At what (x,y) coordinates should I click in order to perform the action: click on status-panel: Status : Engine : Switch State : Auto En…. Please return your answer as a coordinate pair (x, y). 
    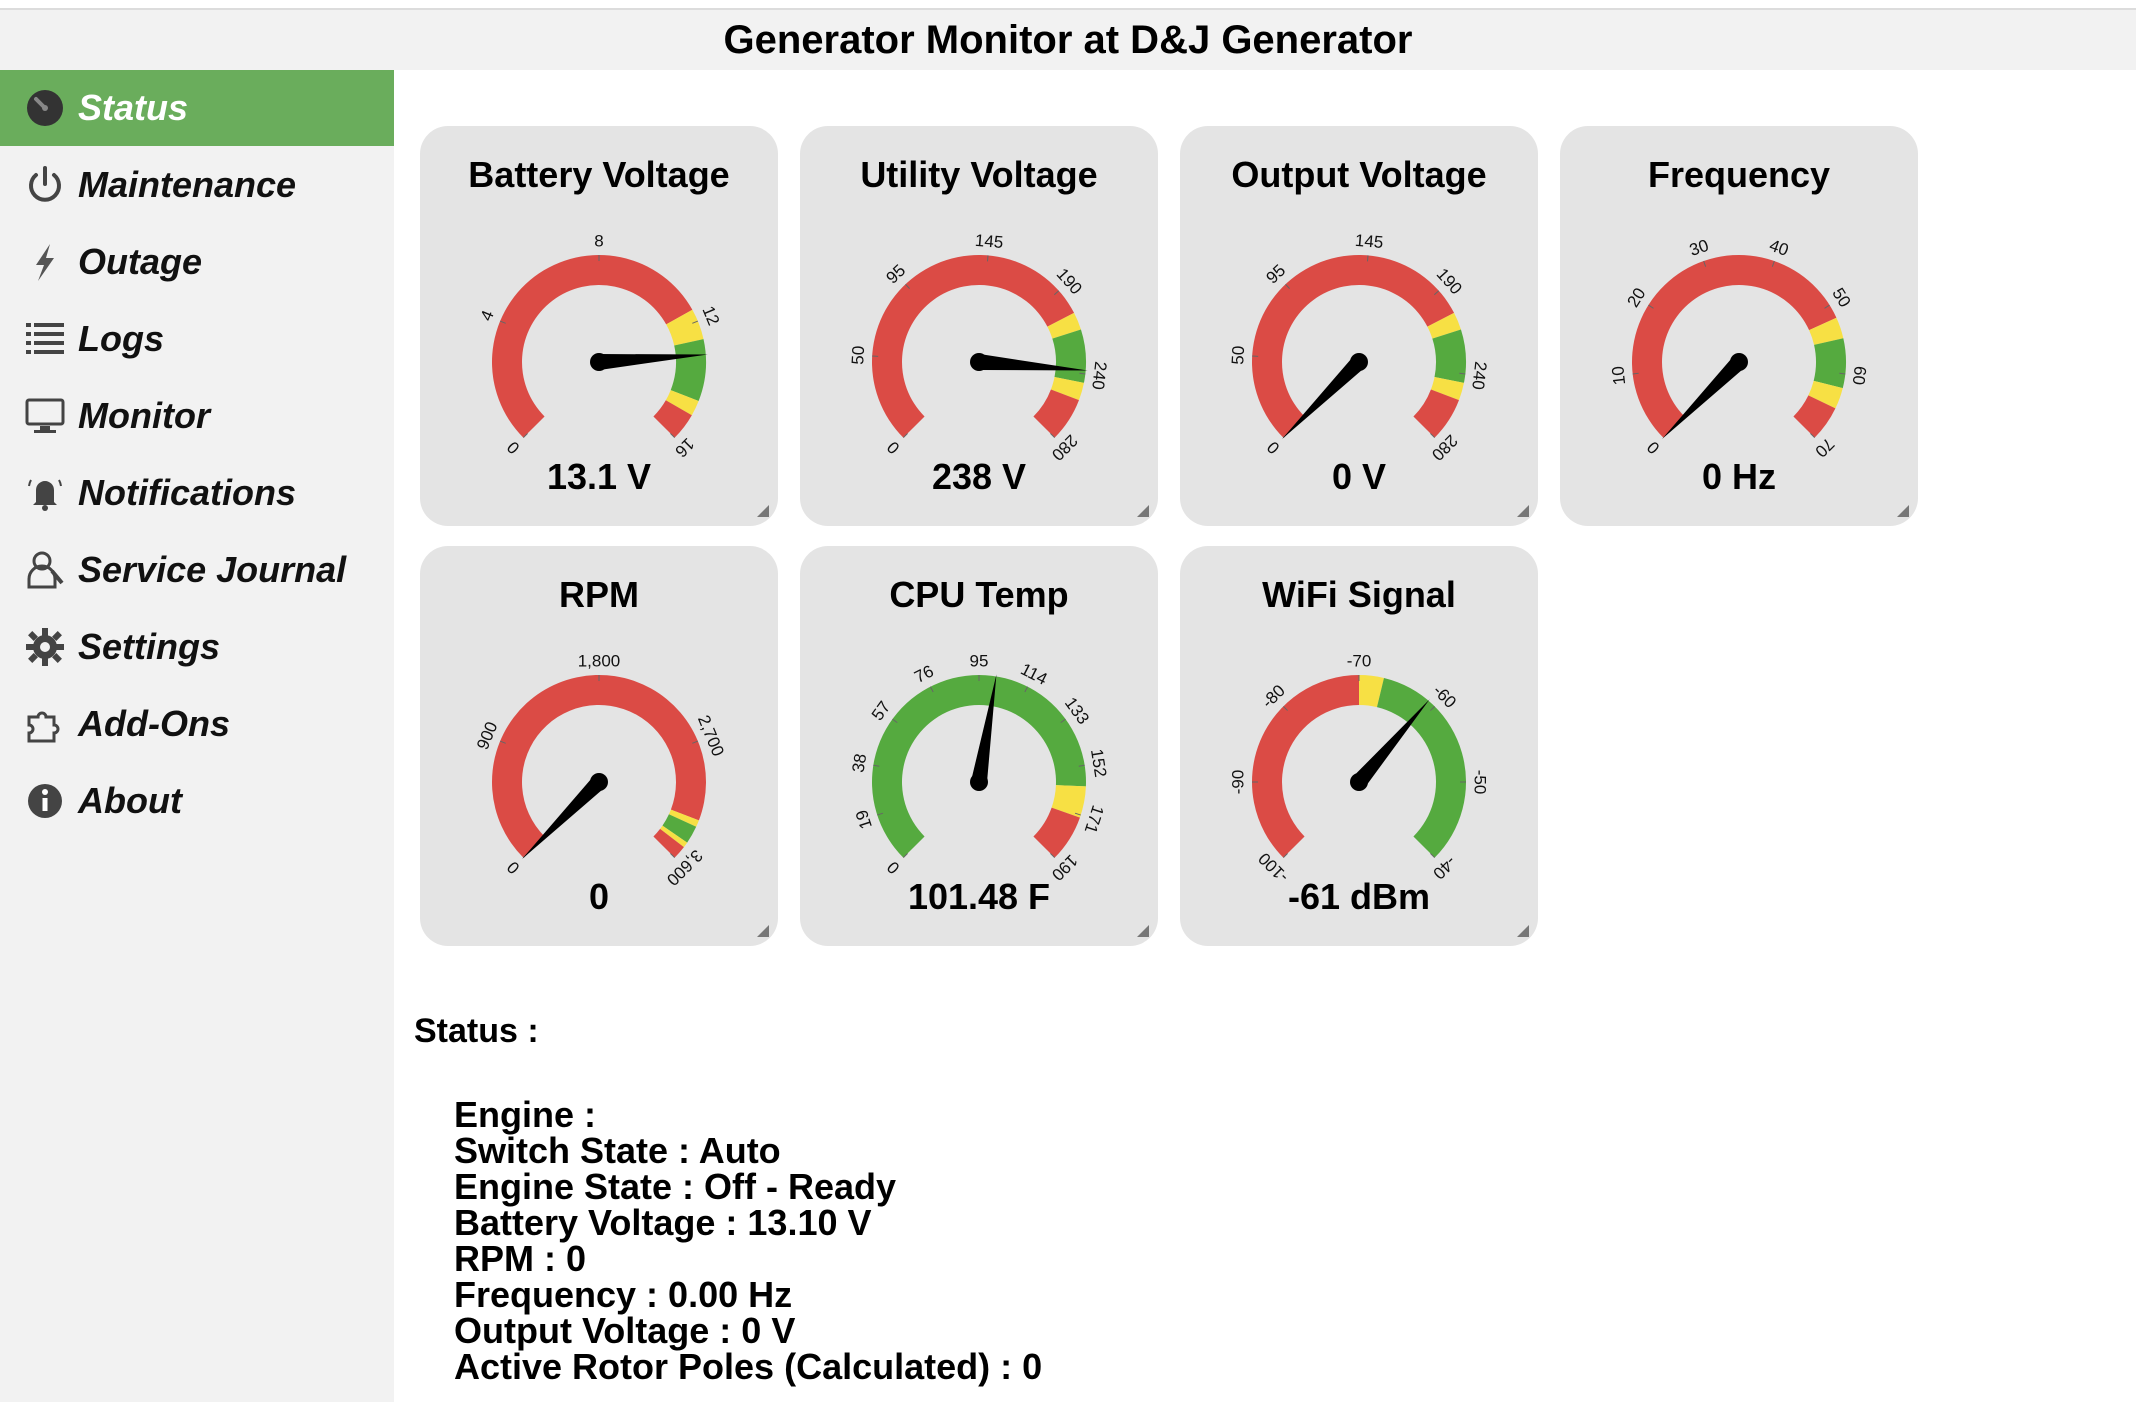
    Looking at the image, I should click on (1014, 1198).